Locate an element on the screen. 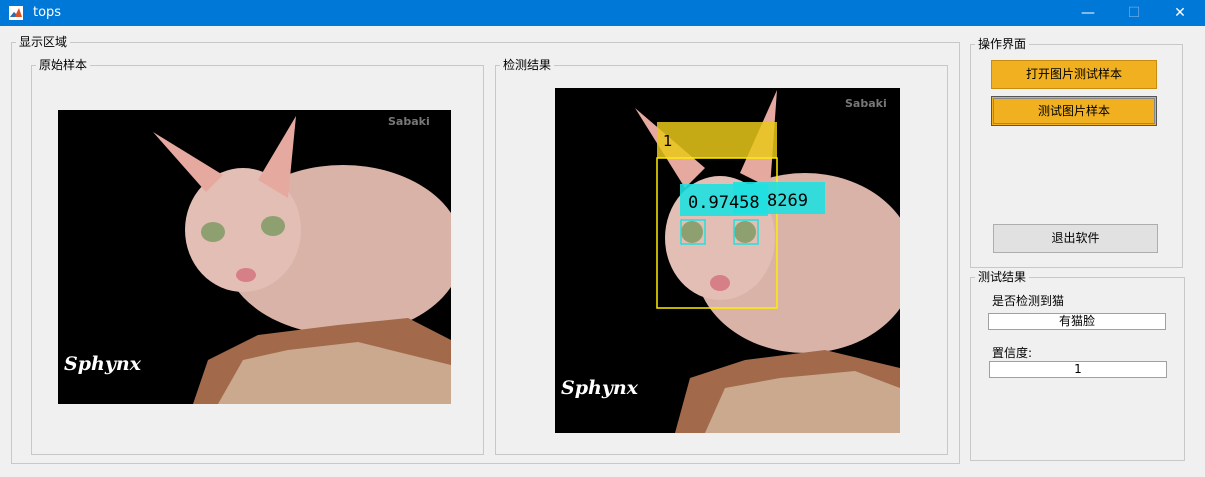 Image resolution: width=1205 pixels, height=477 pixels. face-box-label: 1 is located at coordinates (668, 141).